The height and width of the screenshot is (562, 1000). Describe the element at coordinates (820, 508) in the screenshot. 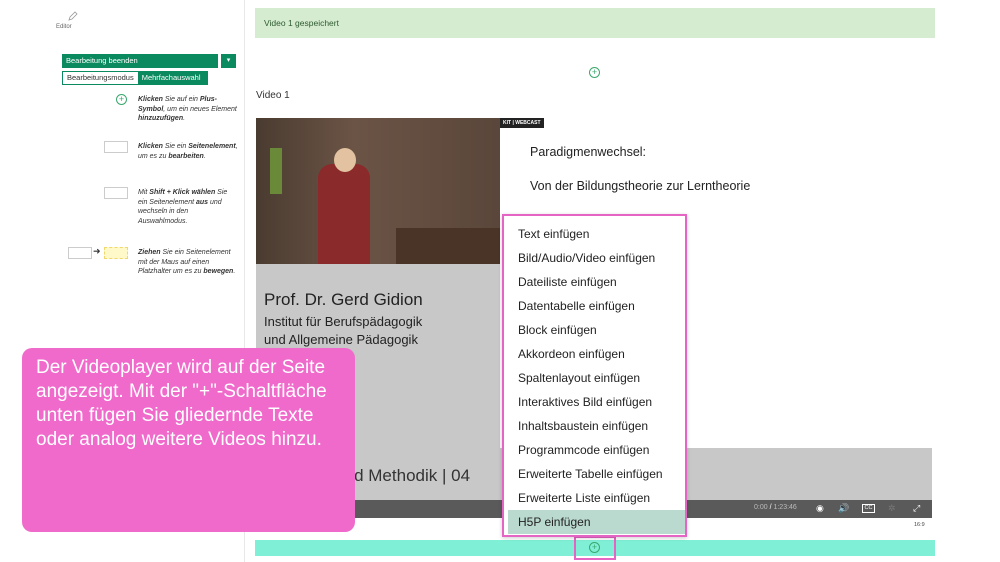

I see `speed-icon: ◉` at that location.